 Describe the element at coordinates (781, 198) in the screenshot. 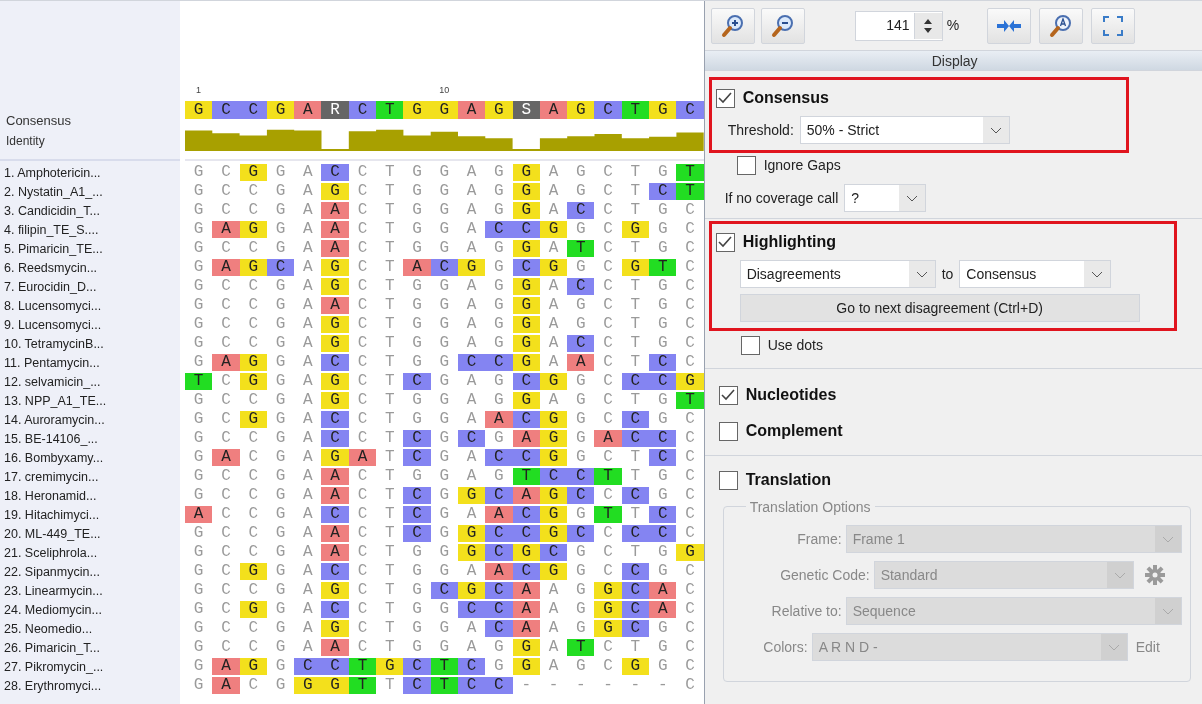

I see `field-label: If no coverage call` at that location.